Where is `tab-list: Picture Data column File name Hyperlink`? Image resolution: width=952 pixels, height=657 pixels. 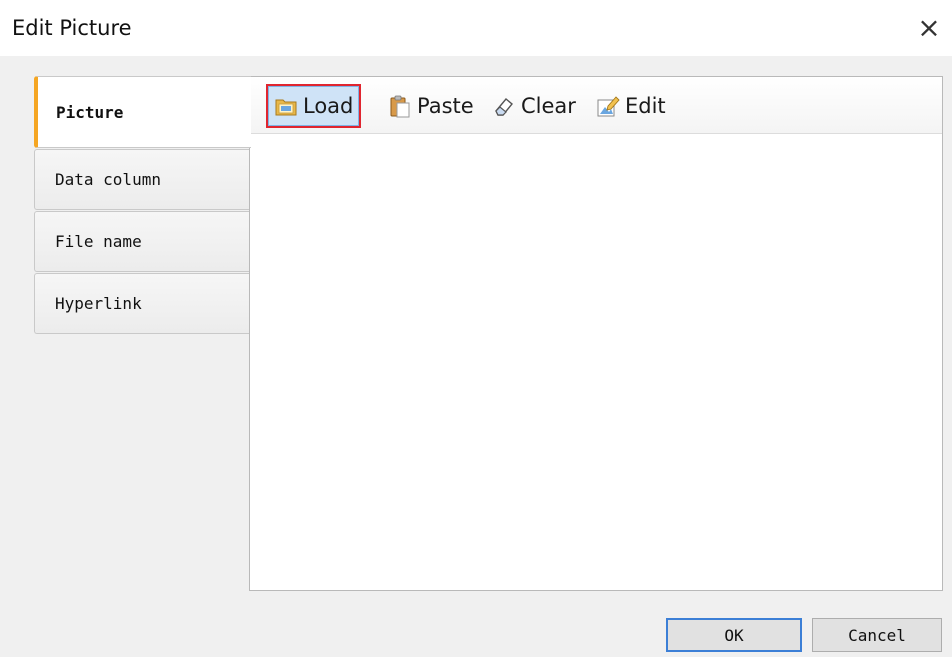 tab-list: Picture Data column File name Hyperlink is located at coordinates (142, 205).